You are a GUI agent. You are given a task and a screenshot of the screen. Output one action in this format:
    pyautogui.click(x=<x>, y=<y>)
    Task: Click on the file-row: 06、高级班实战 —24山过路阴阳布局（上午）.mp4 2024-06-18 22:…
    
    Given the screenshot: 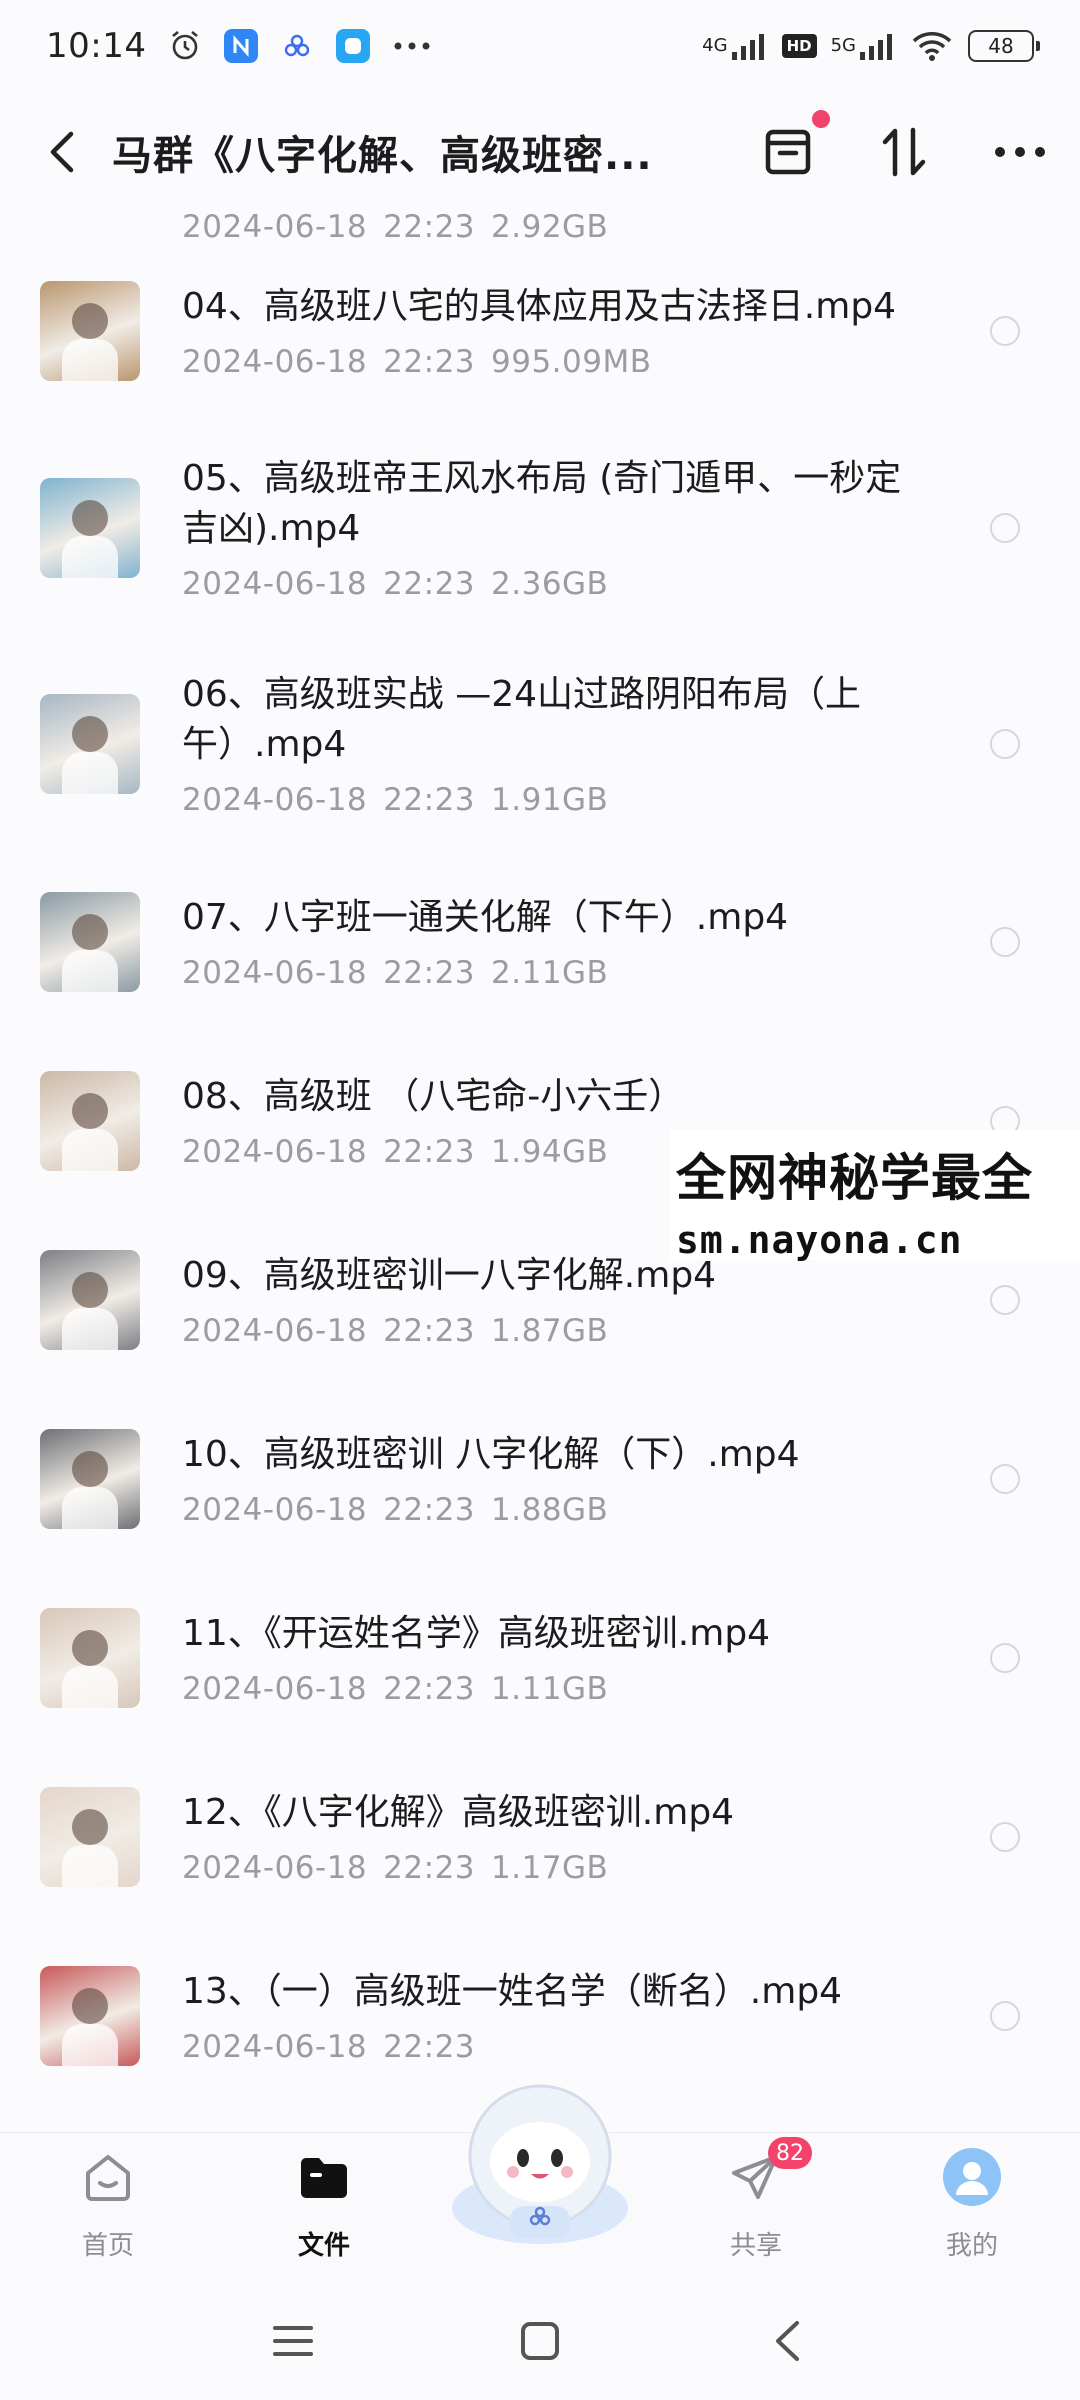 What is the action you would take?
    pyautogui.click(x=540, y=744)
    